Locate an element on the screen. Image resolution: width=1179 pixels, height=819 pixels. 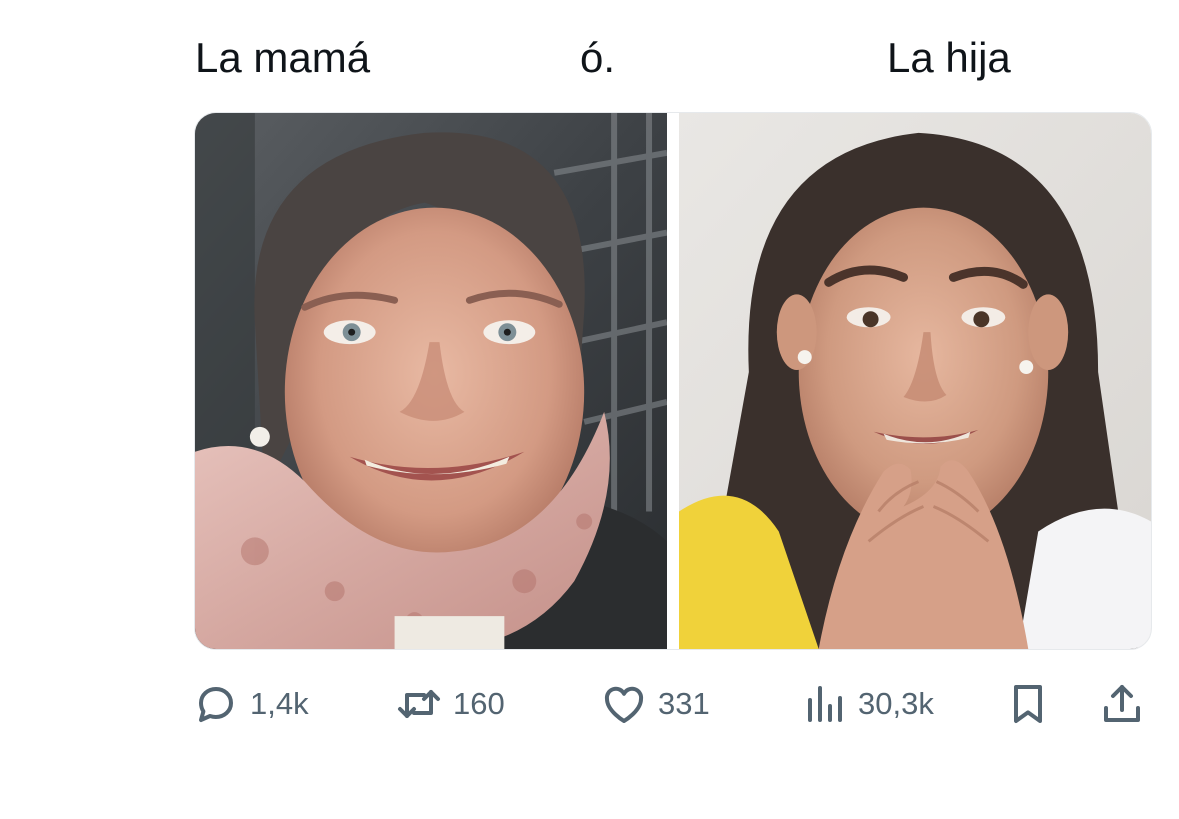
views-icon is located at coordinates (825, 704).